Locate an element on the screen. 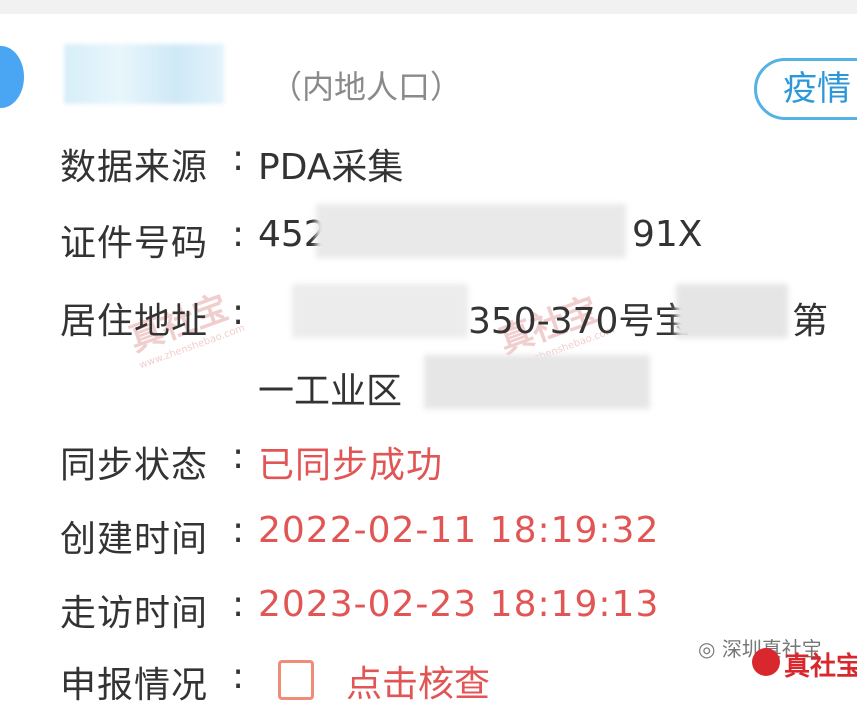 This screenshot has height=708, width=857. data-source-value: PDA采集 is located at coordinates (331, 167).